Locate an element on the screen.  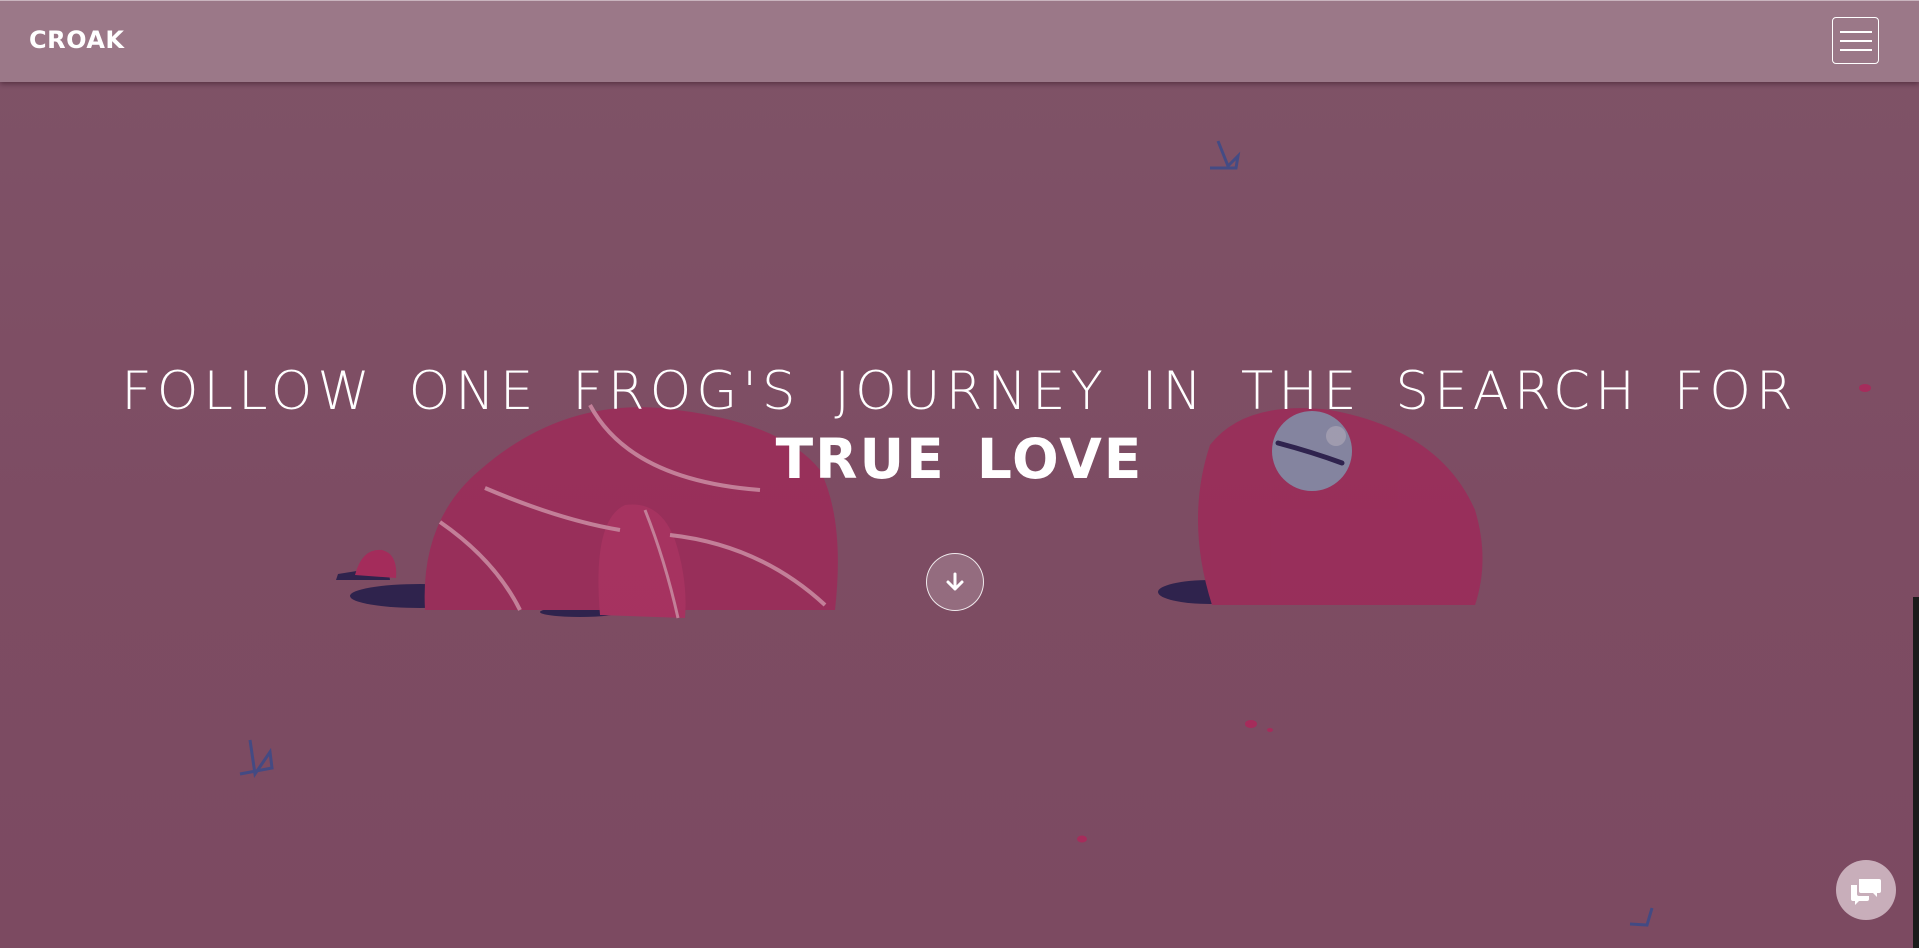
scroll-down-button is located at coordinates (955, 582).